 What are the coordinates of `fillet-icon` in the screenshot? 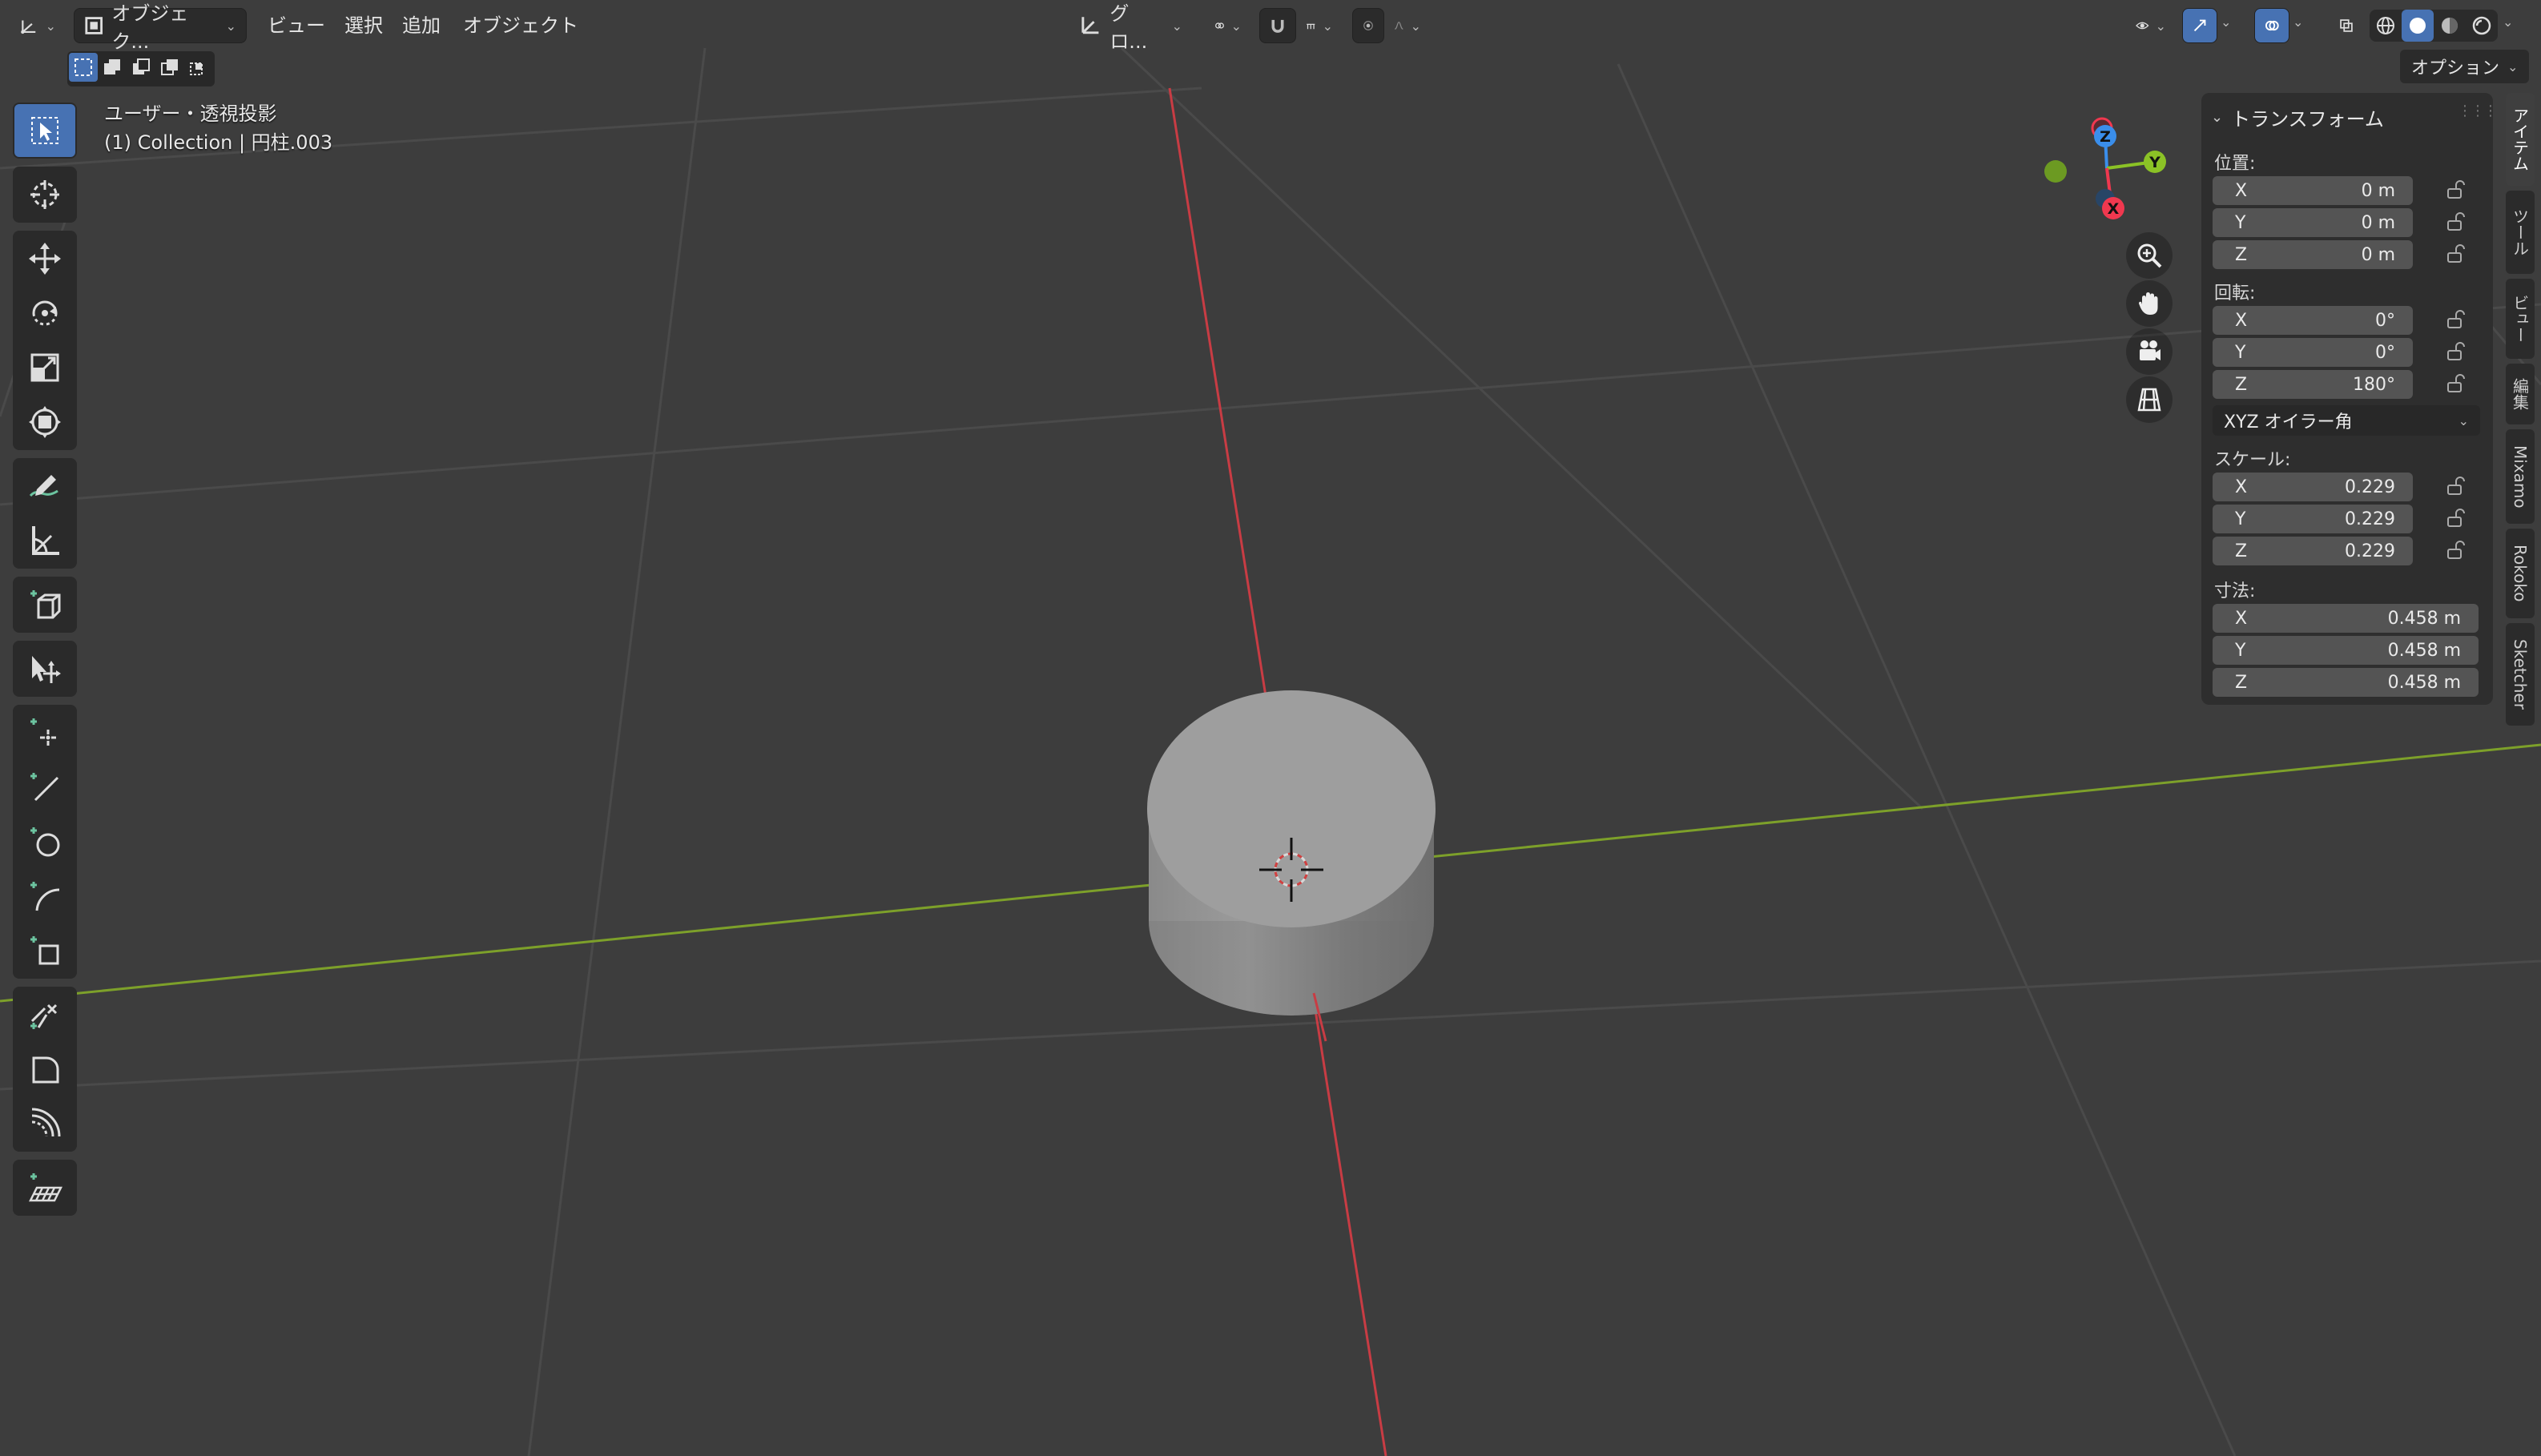 It's located at (45, 1070).